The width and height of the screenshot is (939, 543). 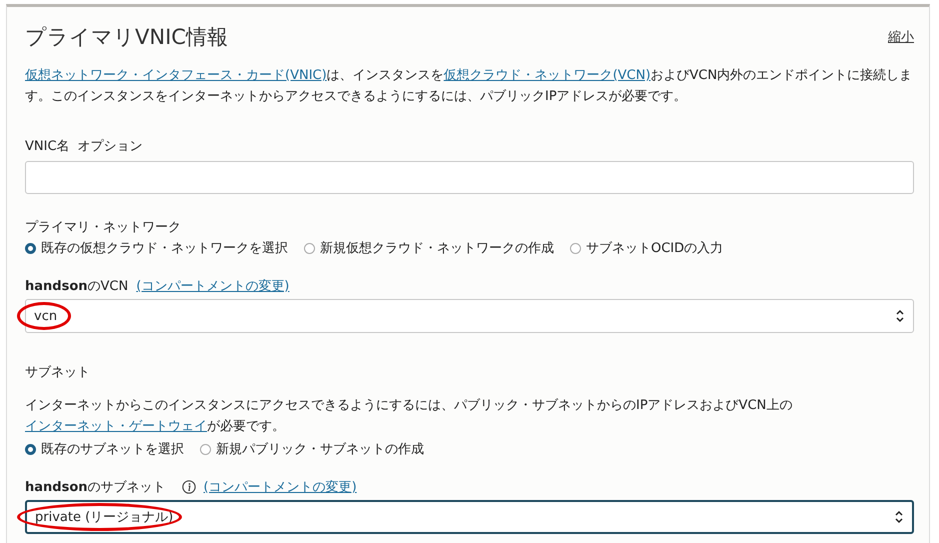 What do you see at coordinates (95, 487) in the screenshot?
I see `field-label: handsonのサブネット` at bounding box center [95, 487].